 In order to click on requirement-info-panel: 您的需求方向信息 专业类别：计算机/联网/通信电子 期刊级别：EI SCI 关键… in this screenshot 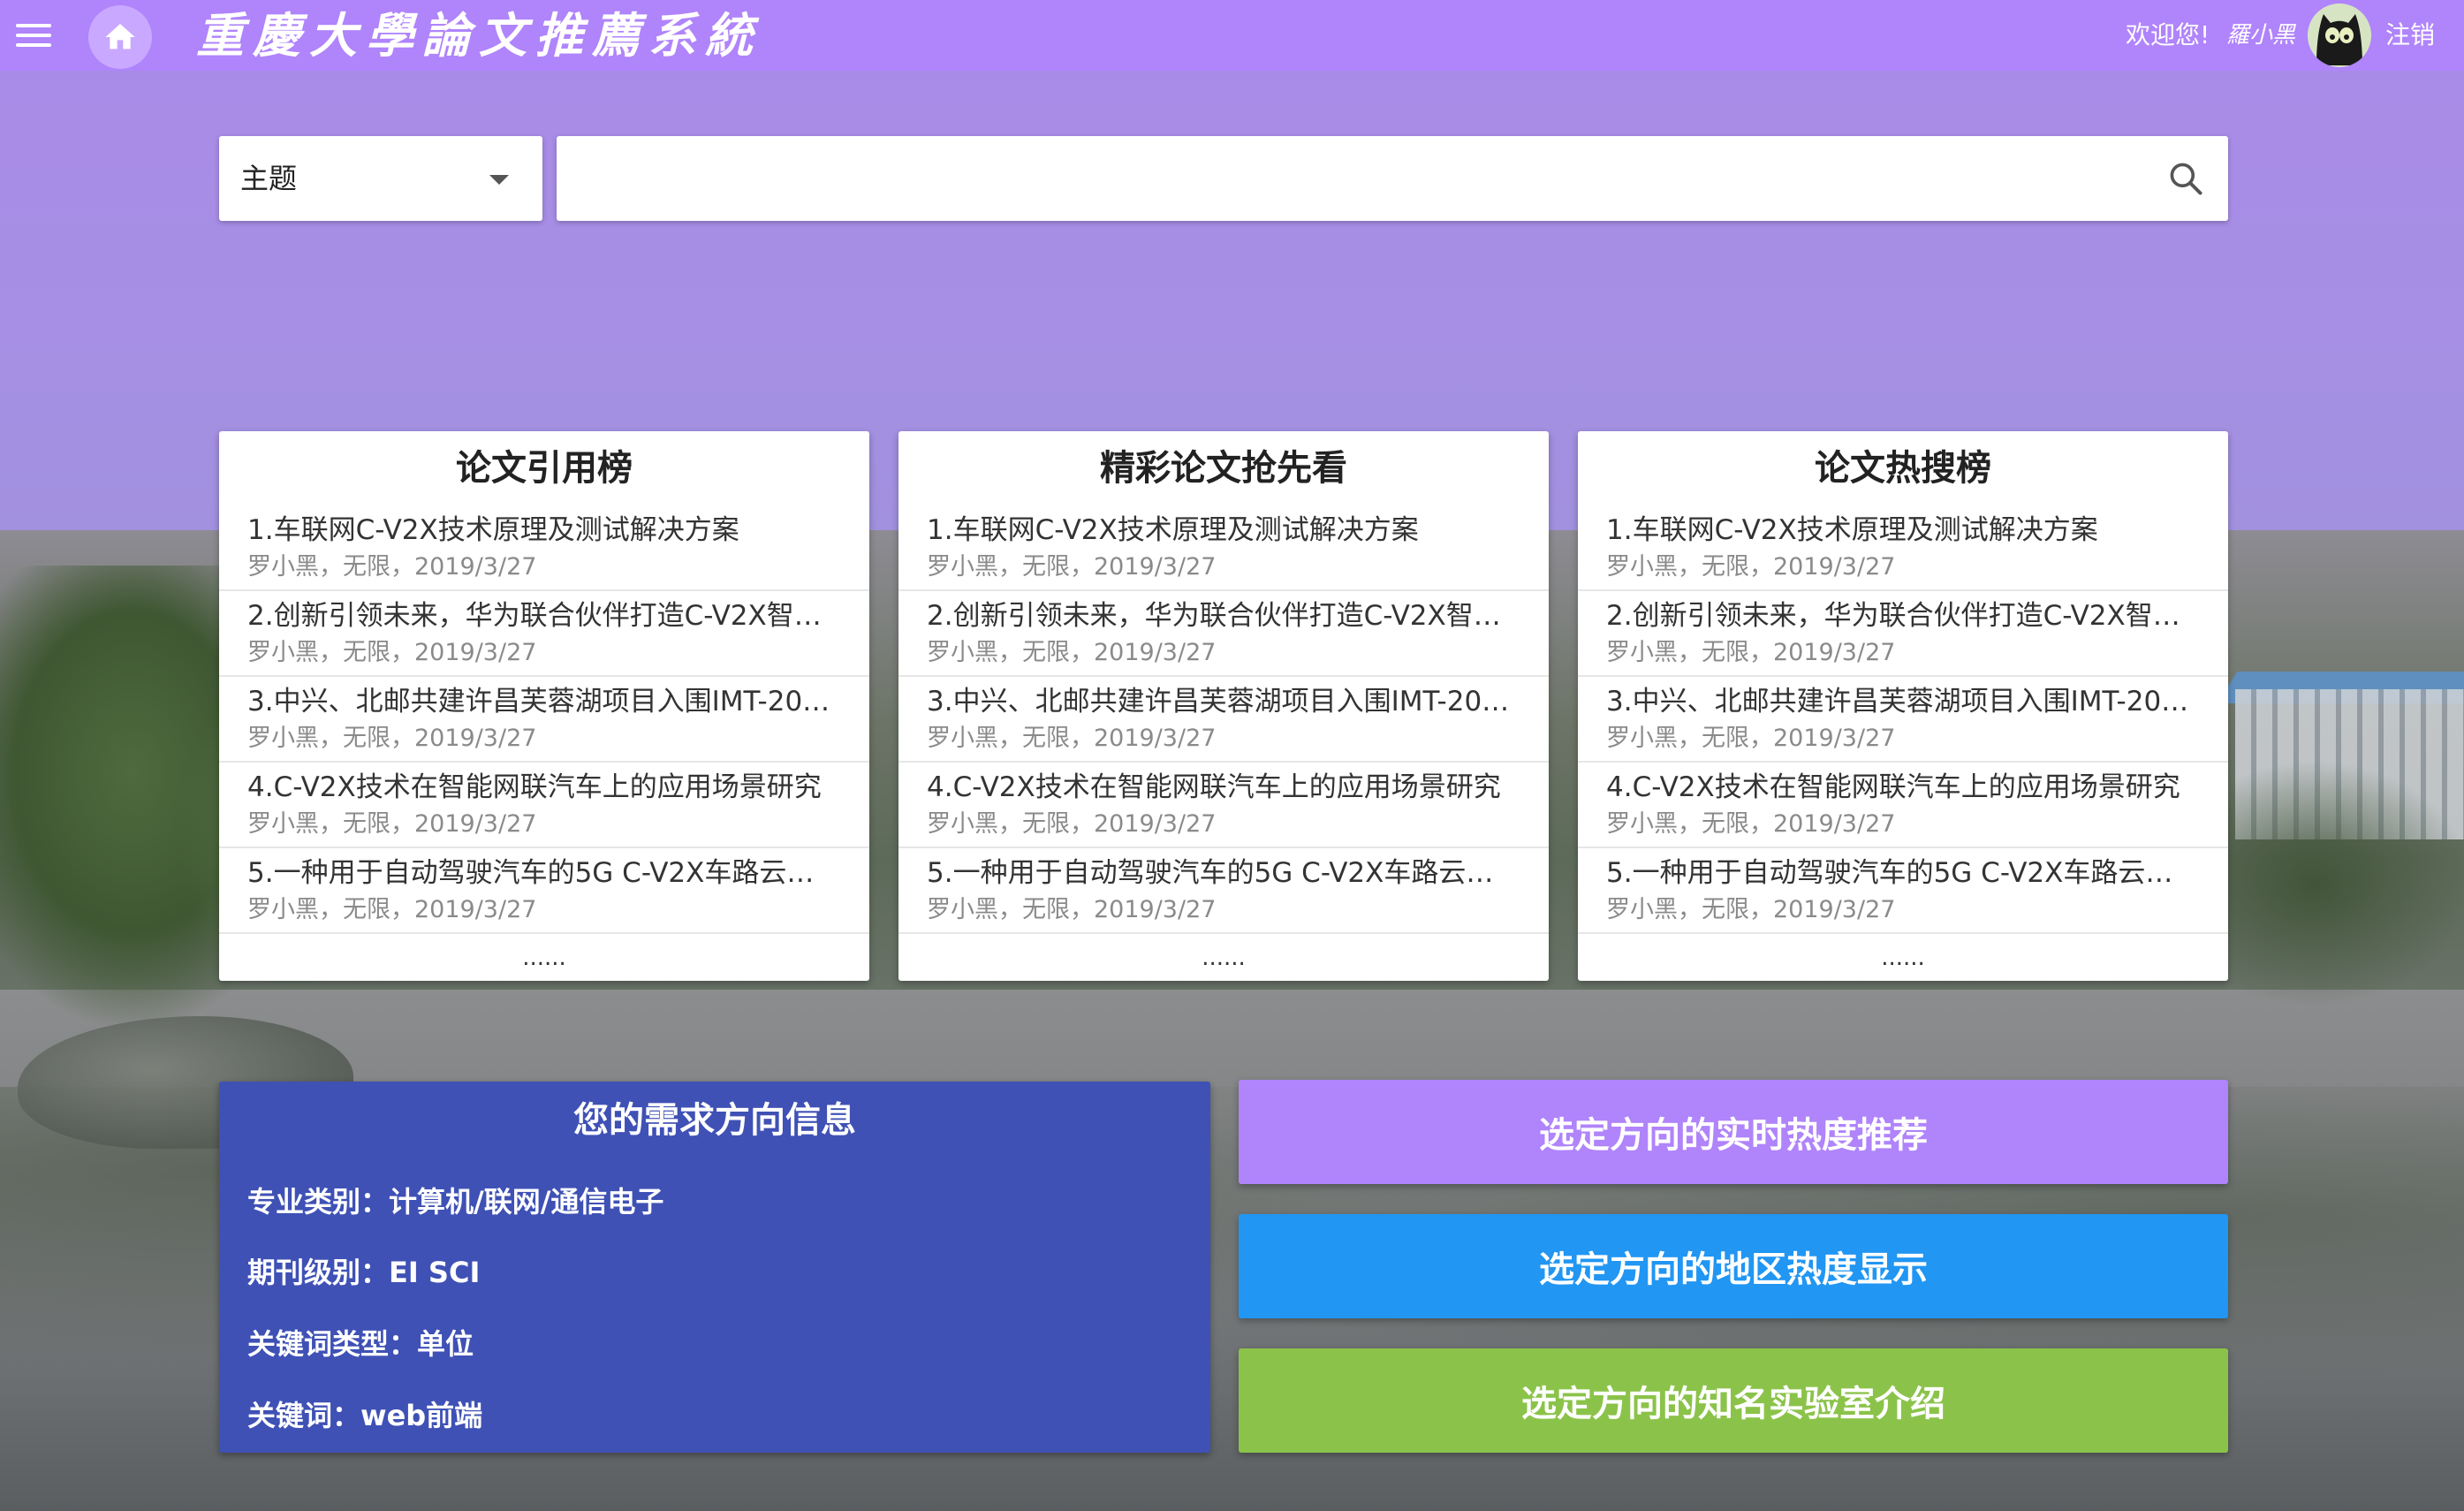, I will do `click(714, 1268)`.